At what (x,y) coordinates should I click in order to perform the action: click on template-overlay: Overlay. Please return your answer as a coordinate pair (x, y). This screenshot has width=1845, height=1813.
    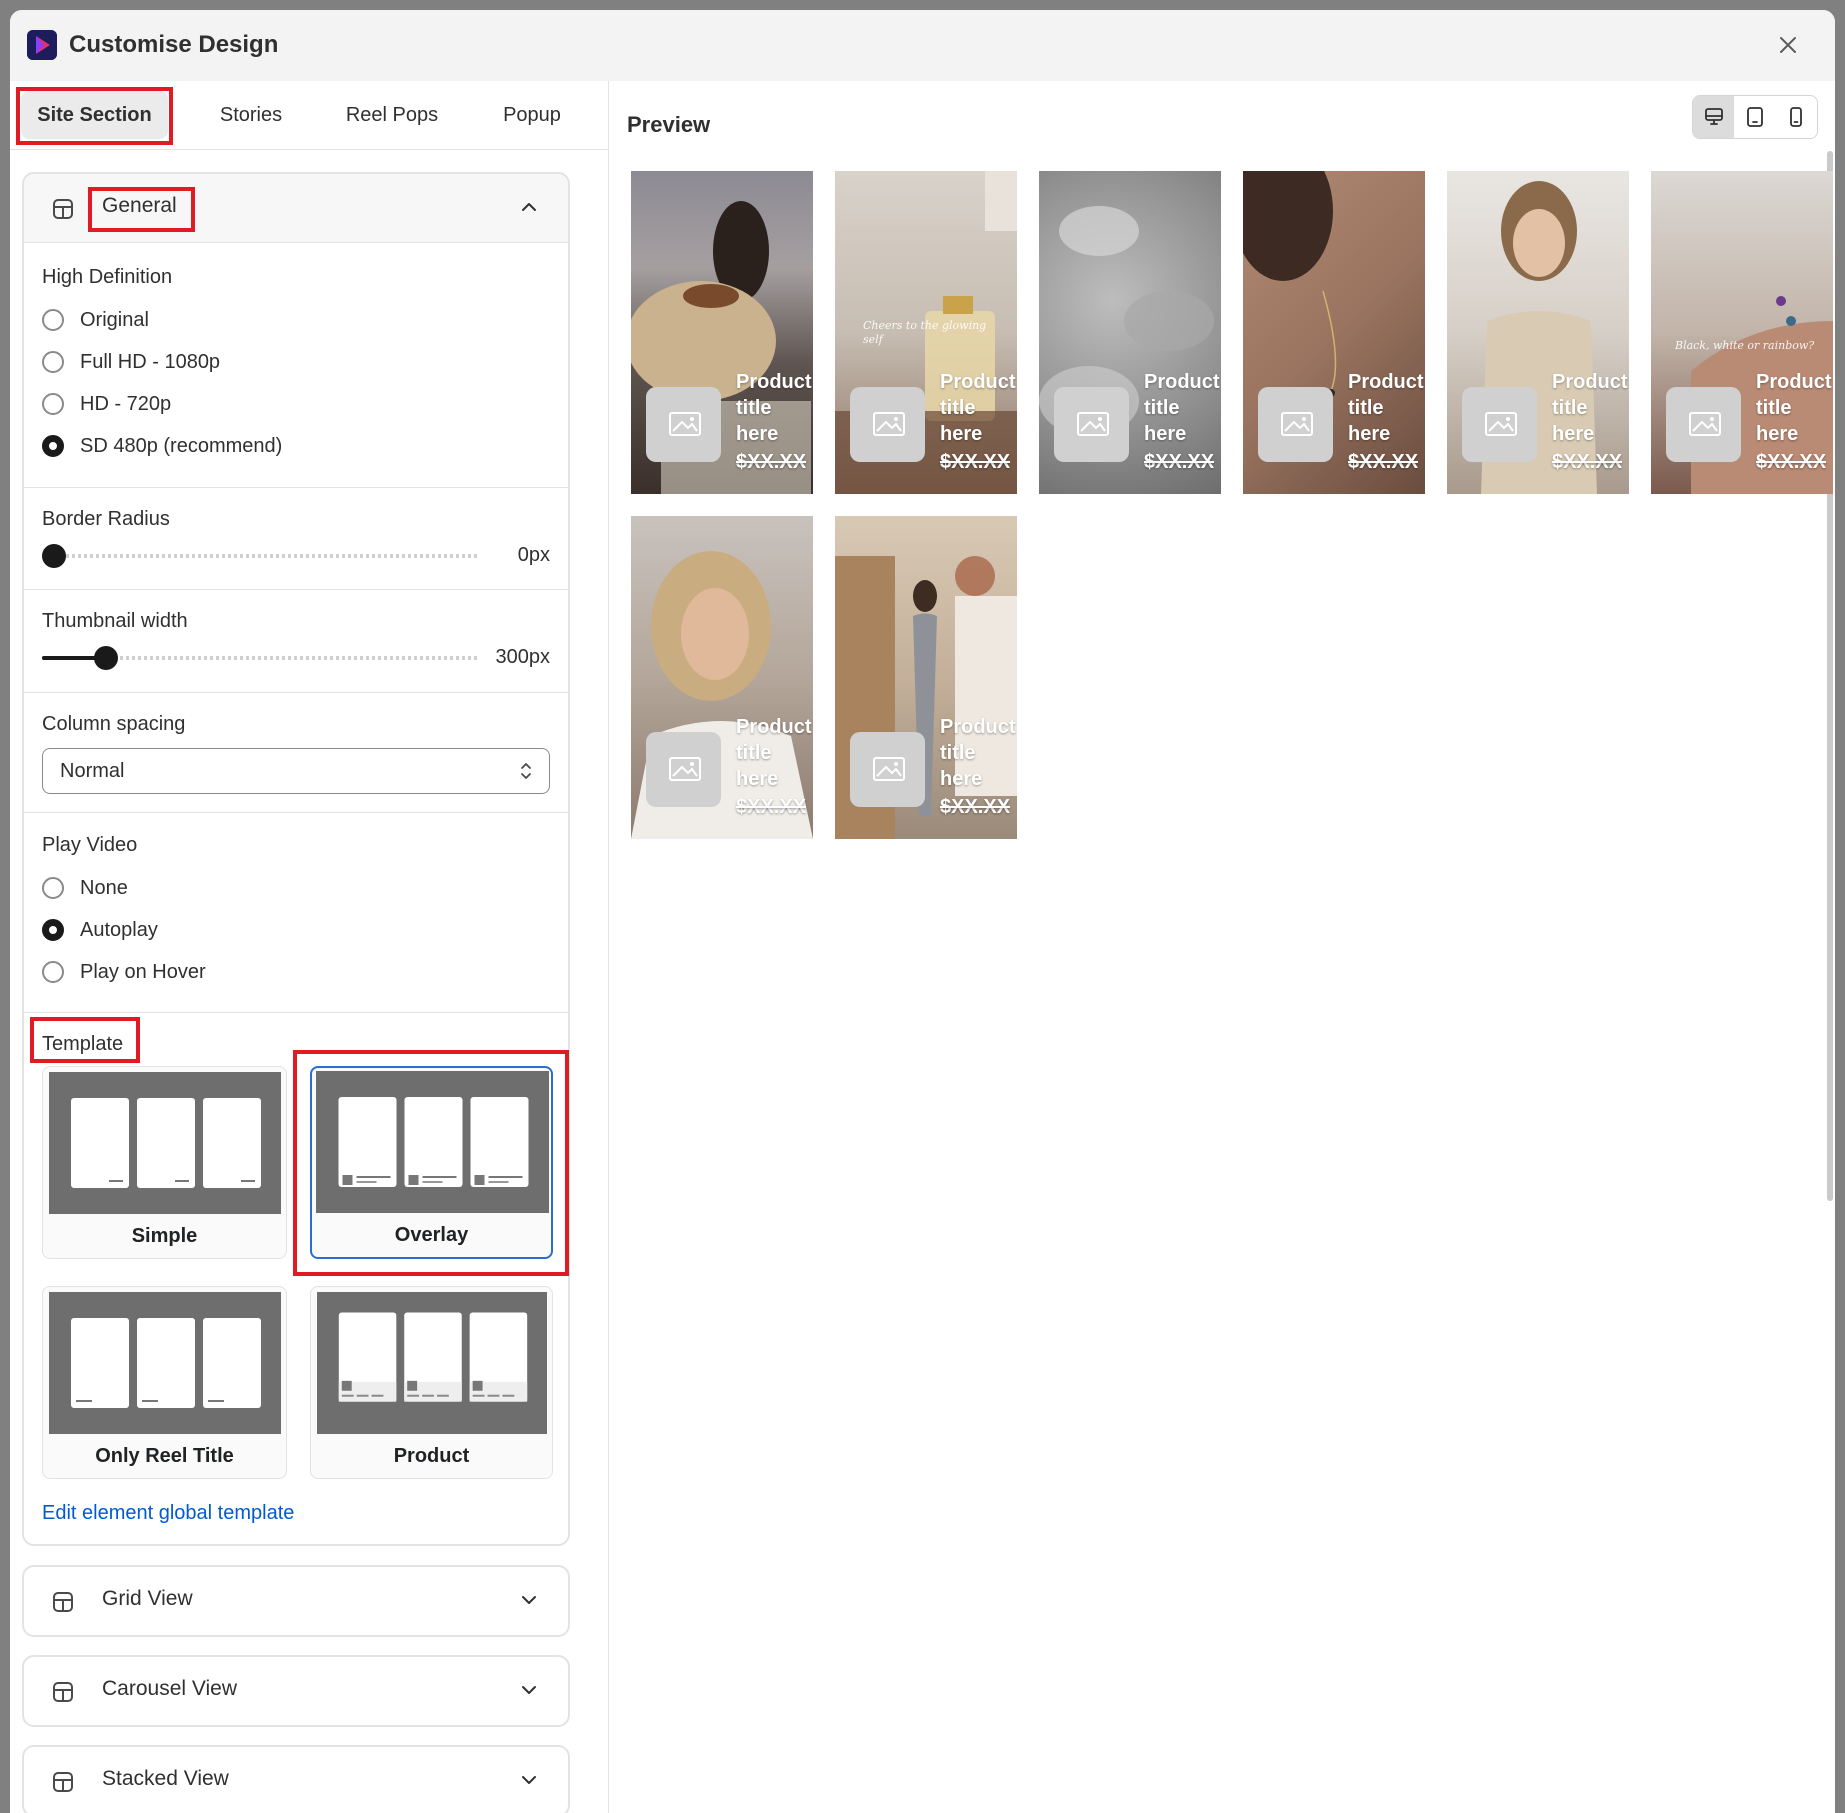
    Looking at the image, I should click on (431, 1162).